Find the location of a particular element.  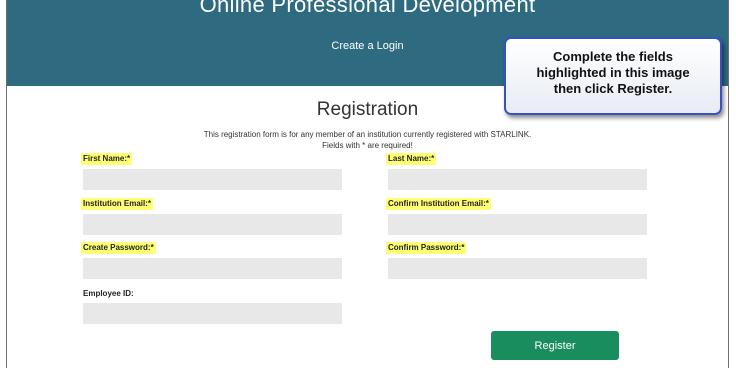

create-password-input is located at coordinates (212, 268).